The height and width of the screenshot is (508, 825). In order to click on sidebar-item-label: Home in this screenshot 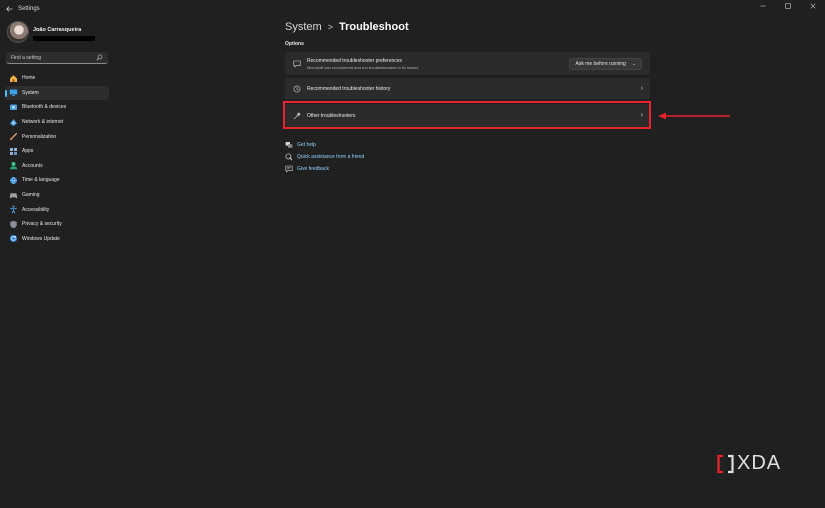, I will do `click(29, 78)`.